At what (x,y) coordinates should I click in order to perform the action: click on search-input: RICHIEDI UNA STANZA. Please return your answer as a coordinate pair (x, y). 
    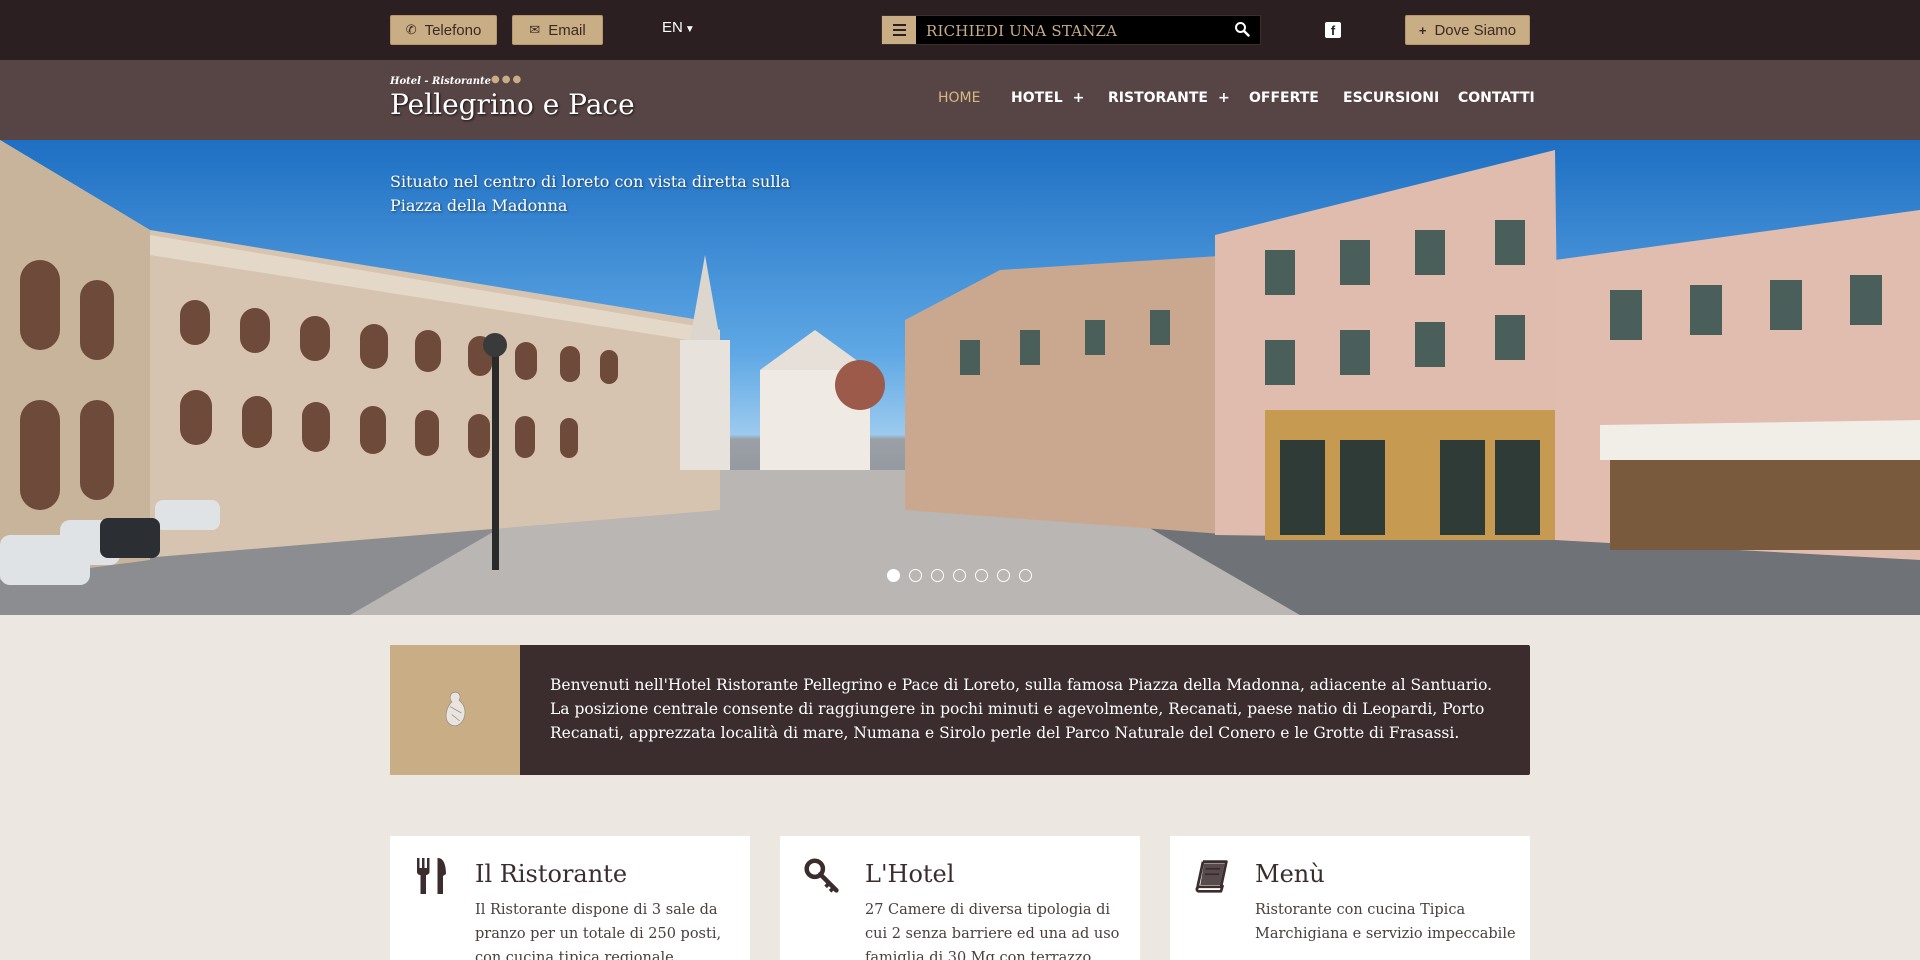
    Looking at the image, I should click on (1021, 31).